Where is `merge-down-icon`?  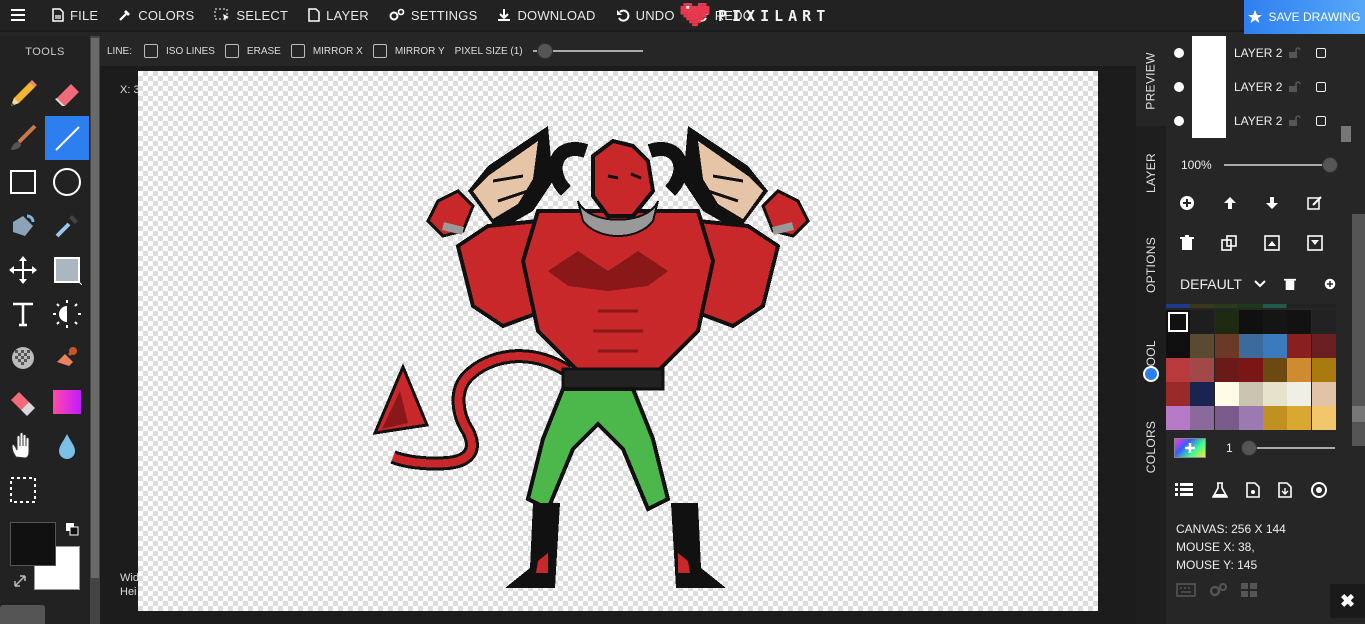
merge-down-icon is located at coordinates (1314, 243).